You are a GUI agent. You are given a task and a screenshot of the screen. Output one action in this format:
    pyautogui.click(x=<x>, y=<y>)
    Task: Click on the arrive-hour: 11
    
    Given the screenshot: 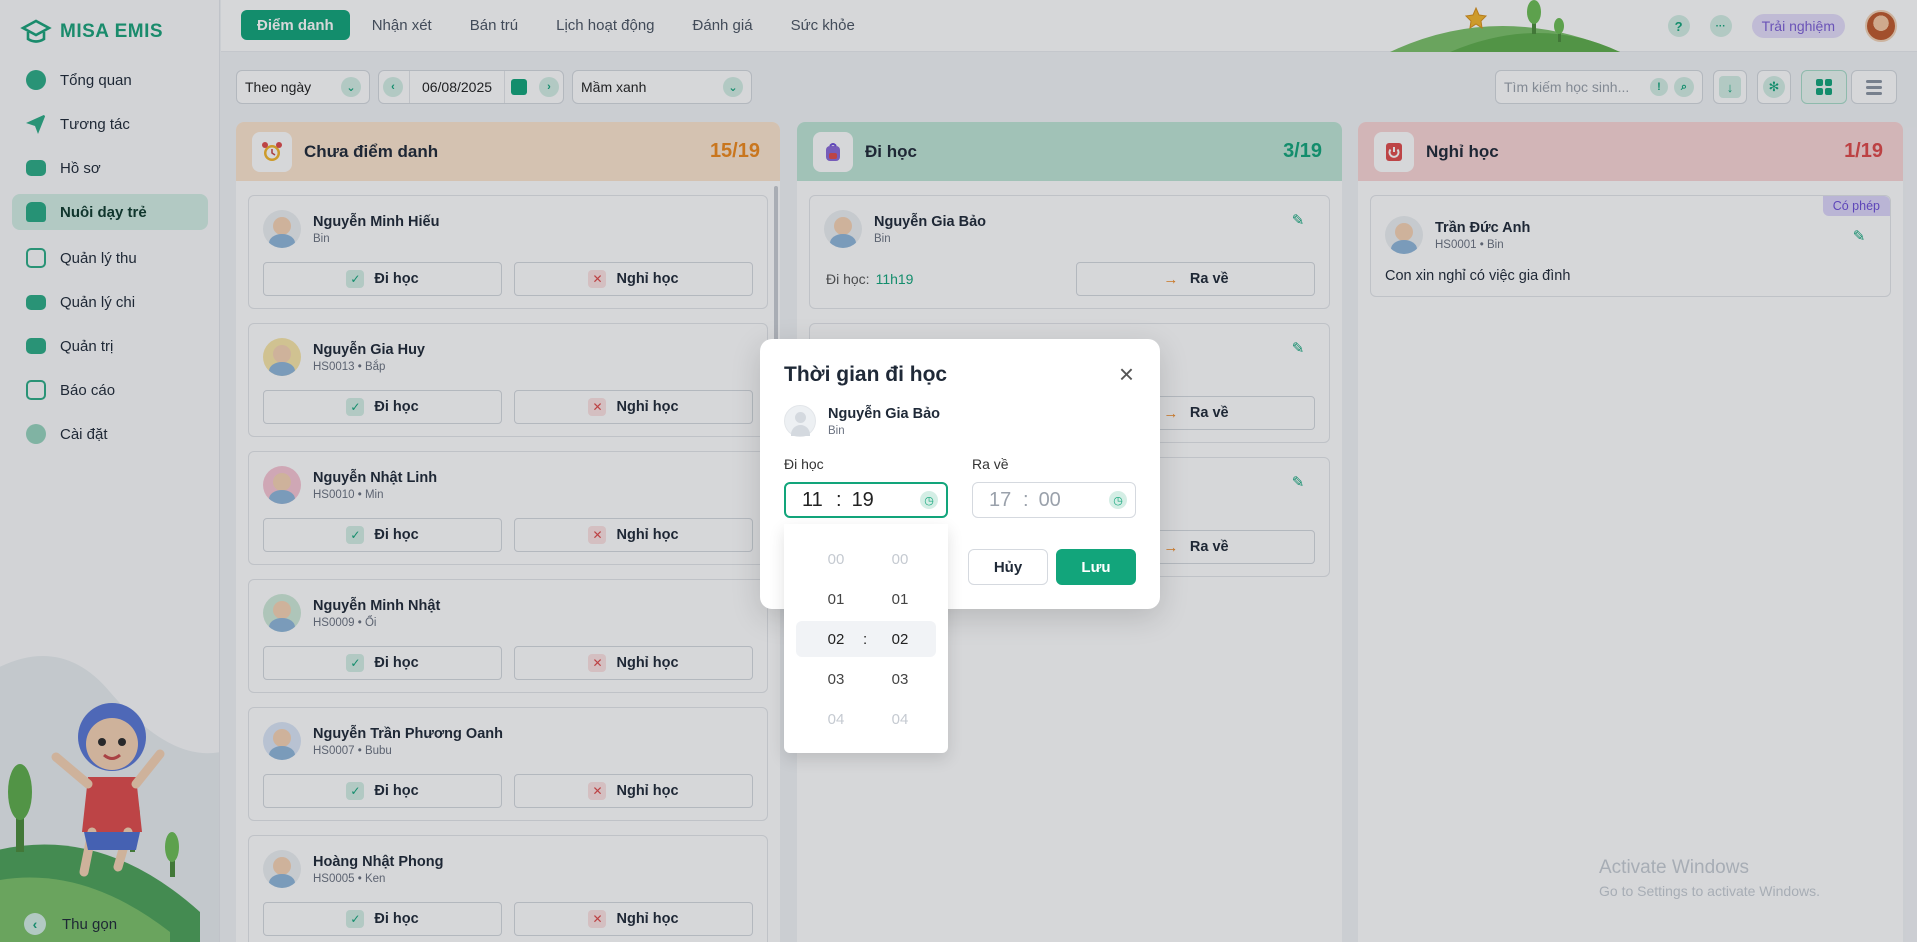 What is the action you would take?
    pyautogui.click(x=812, y=499)
    